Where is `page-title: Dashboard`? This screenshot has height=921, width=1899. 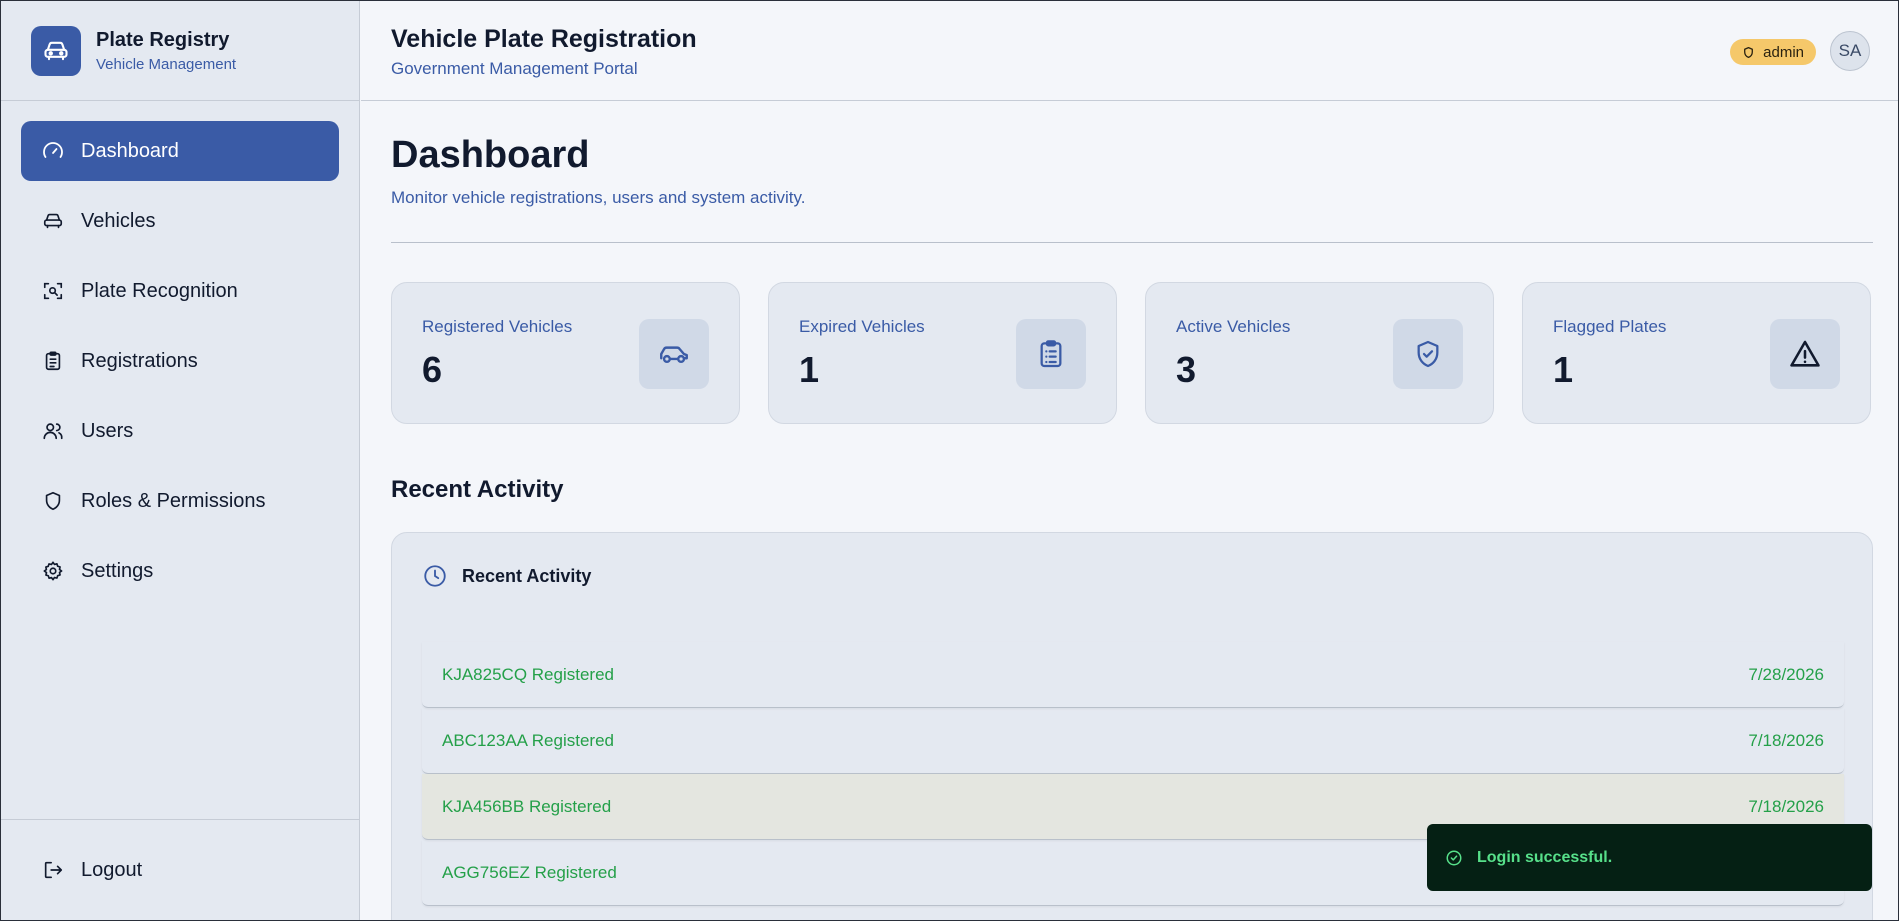 page-title: Dashboard is located at coordinates (490, 155).